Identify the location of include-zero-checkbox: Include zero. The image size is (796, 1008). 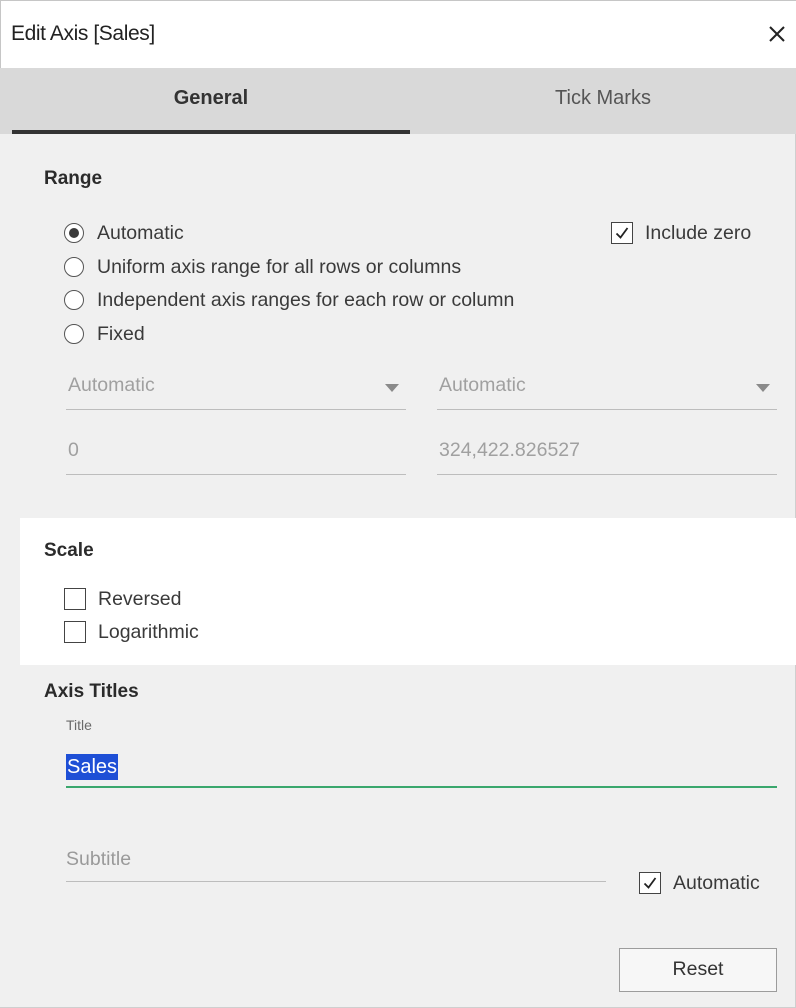
(681, 233).